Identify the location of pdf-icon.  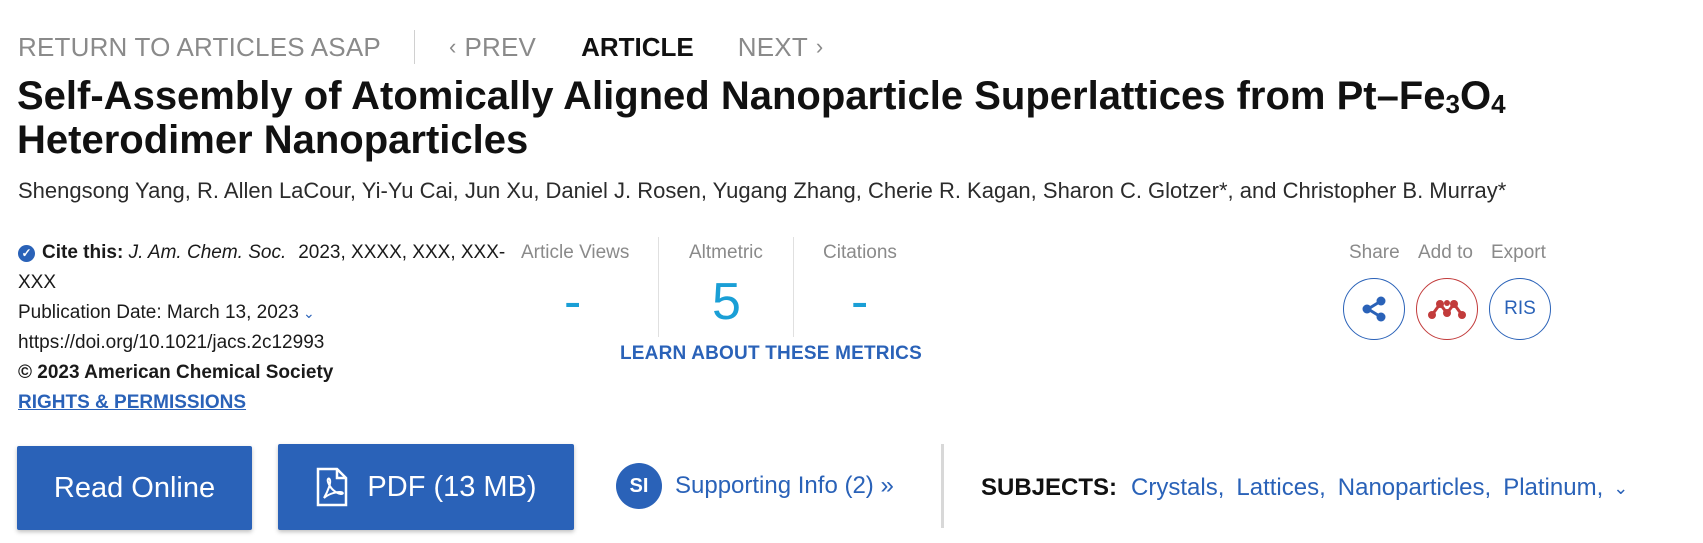
(332, 487).